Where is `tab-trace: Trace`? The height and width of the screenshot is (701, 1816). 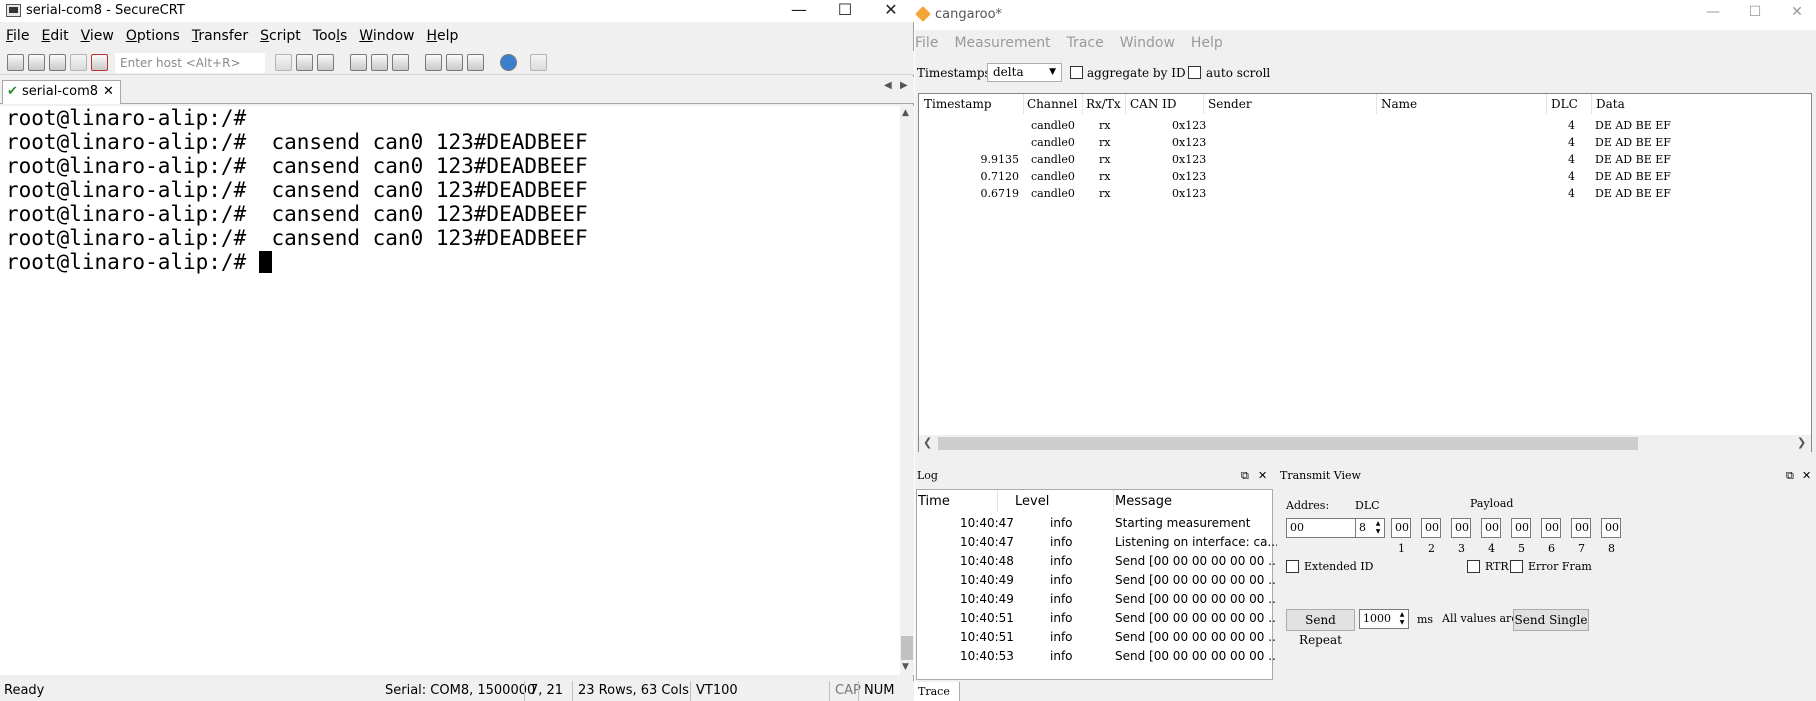 tab-trace: Trace is located at coordinates (937, 691).